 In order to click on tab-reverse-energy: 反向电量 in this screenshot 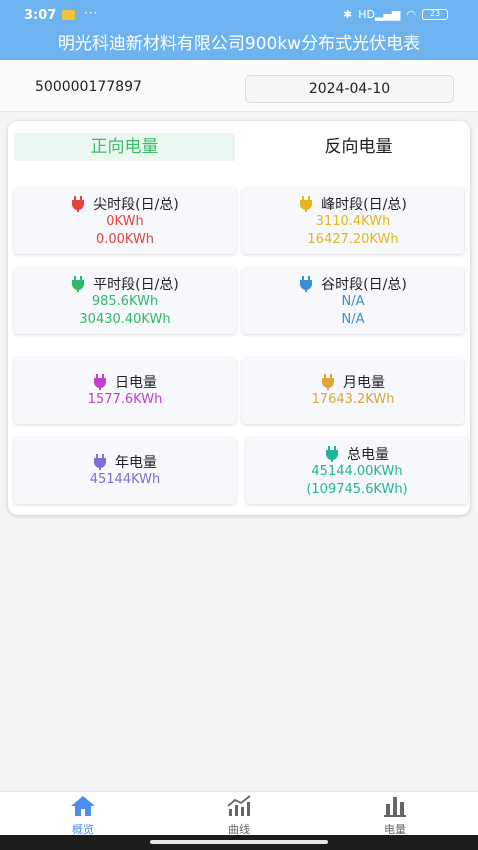, I will do `click(358, 147)`.